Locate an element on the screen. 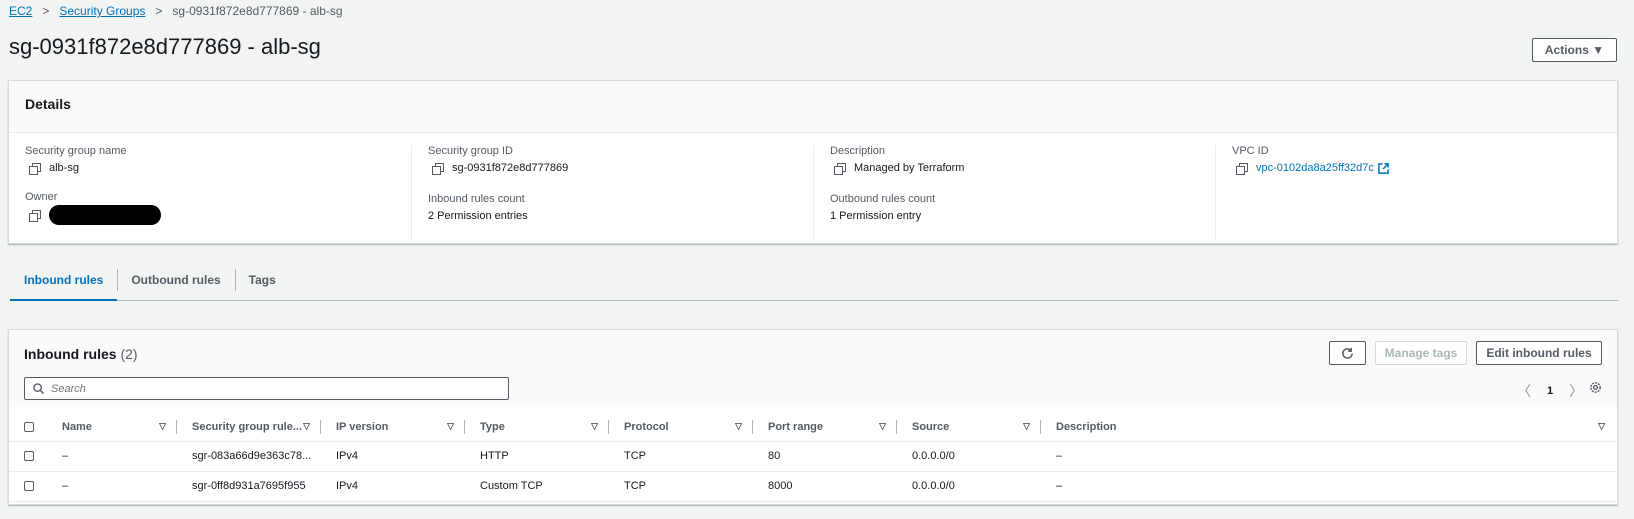  select-all-header is located at coordinates (28, 427).